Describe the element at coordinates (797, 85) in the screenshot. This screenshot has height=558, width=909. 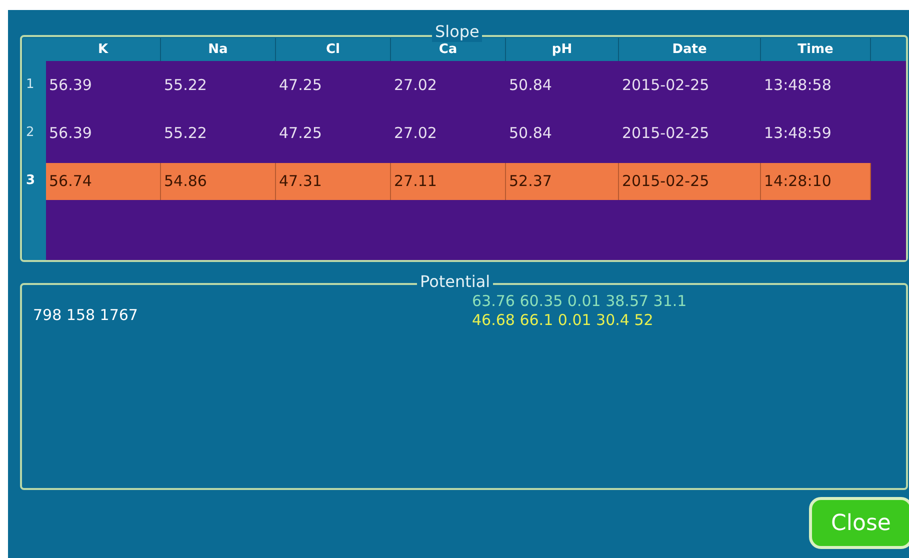
I see `table-cell-text: 13:48:58` at that location.